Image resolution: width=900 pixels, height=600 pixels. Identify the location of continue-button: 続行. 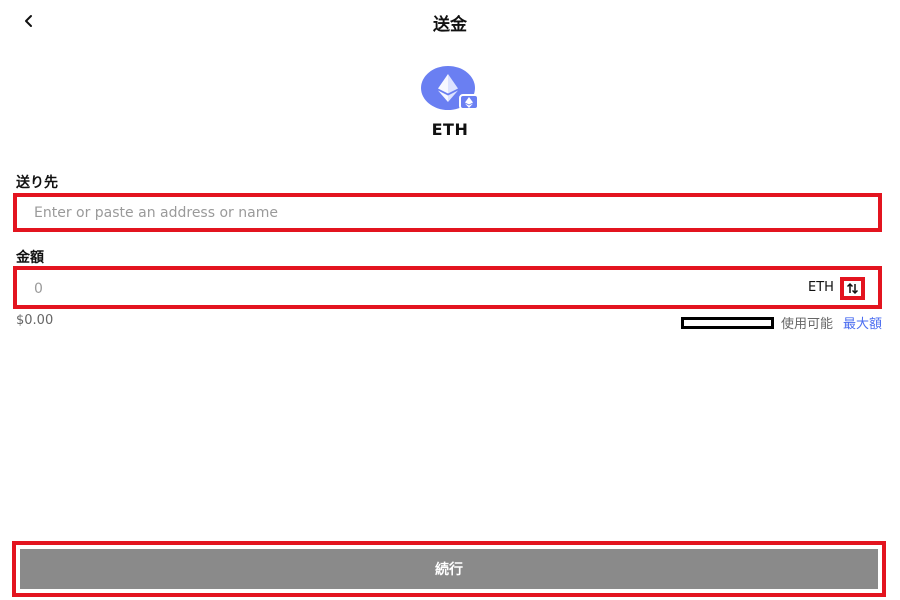
(449, 569).